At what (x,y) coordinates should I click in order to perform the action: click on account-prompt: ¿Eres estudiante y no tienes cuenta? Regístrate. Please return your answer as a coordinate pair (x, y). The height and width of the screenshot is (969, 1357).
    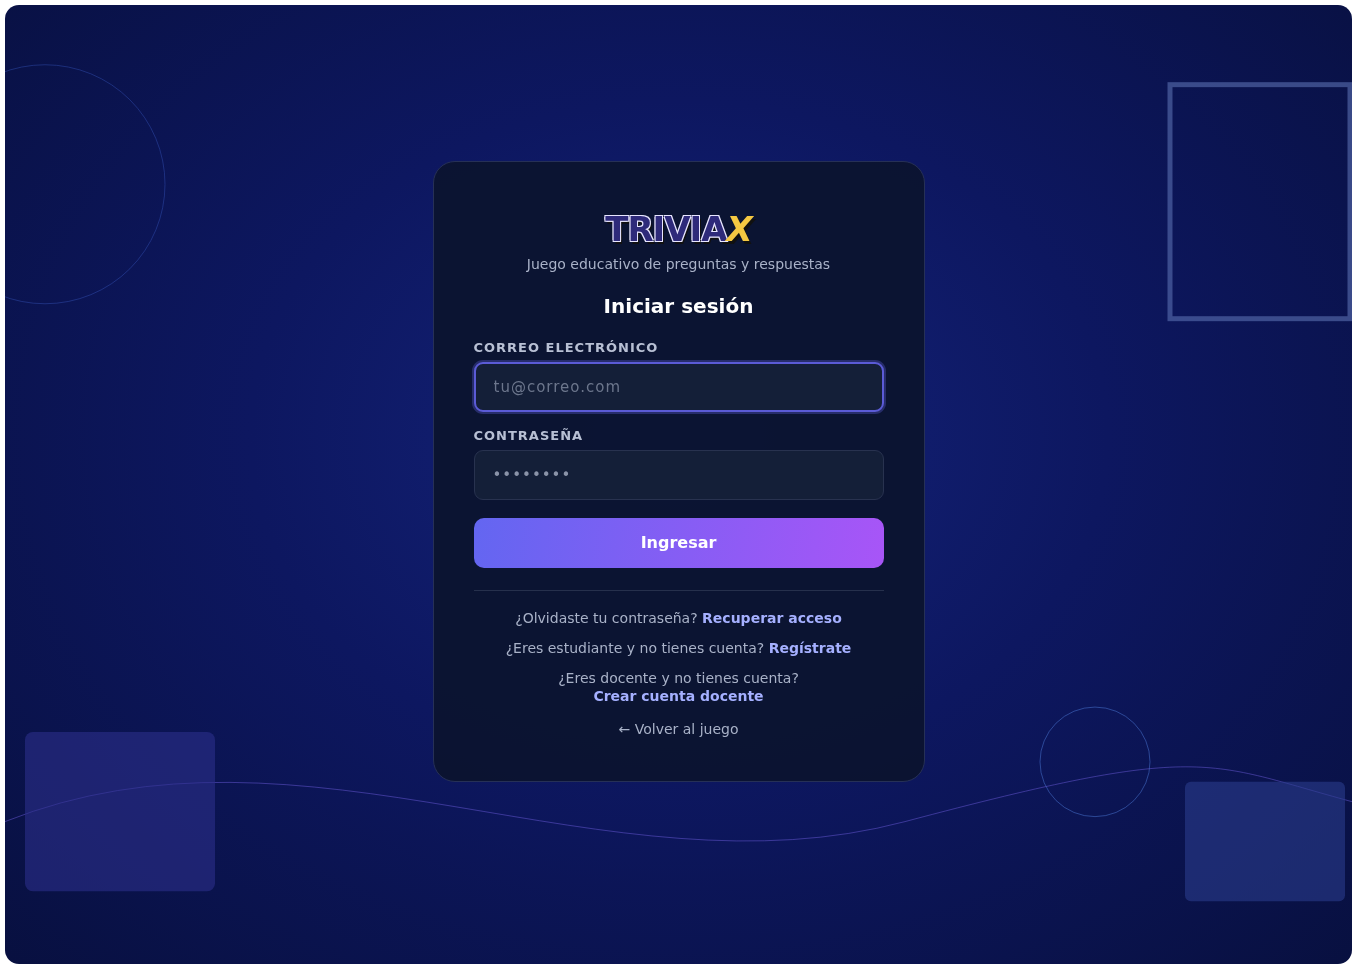
    Looking at the image, I should click on (678, 648).